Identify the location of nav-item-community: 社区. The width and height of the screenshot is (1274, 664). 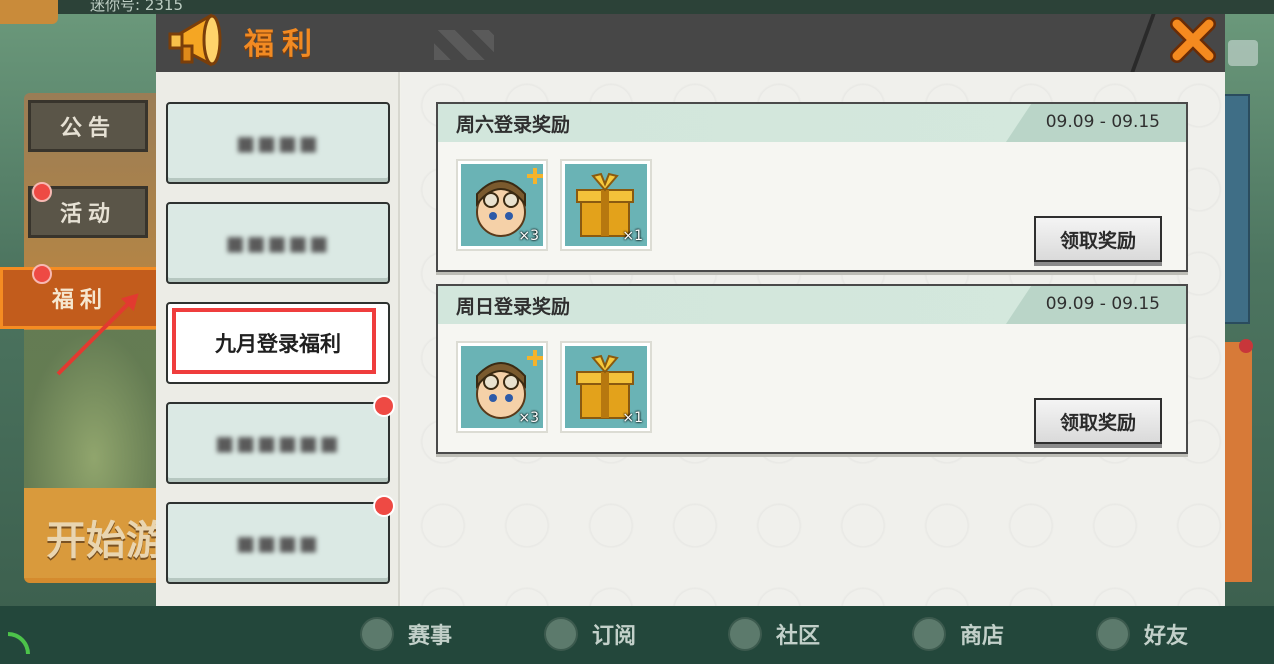
(774, 634).